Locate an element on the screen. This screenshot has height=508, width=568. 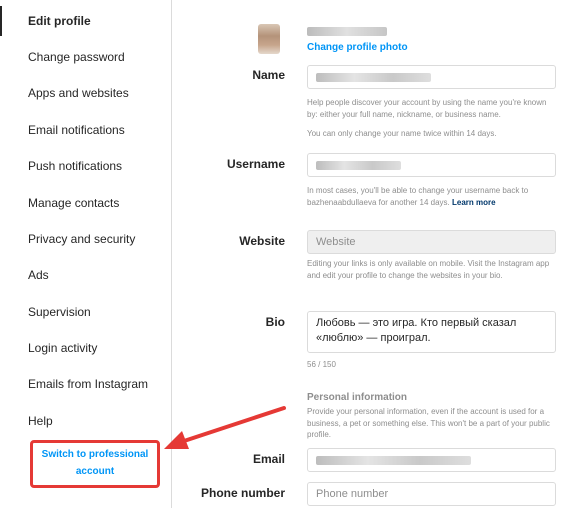
username-label: Username is located at coordinates (255, 164).